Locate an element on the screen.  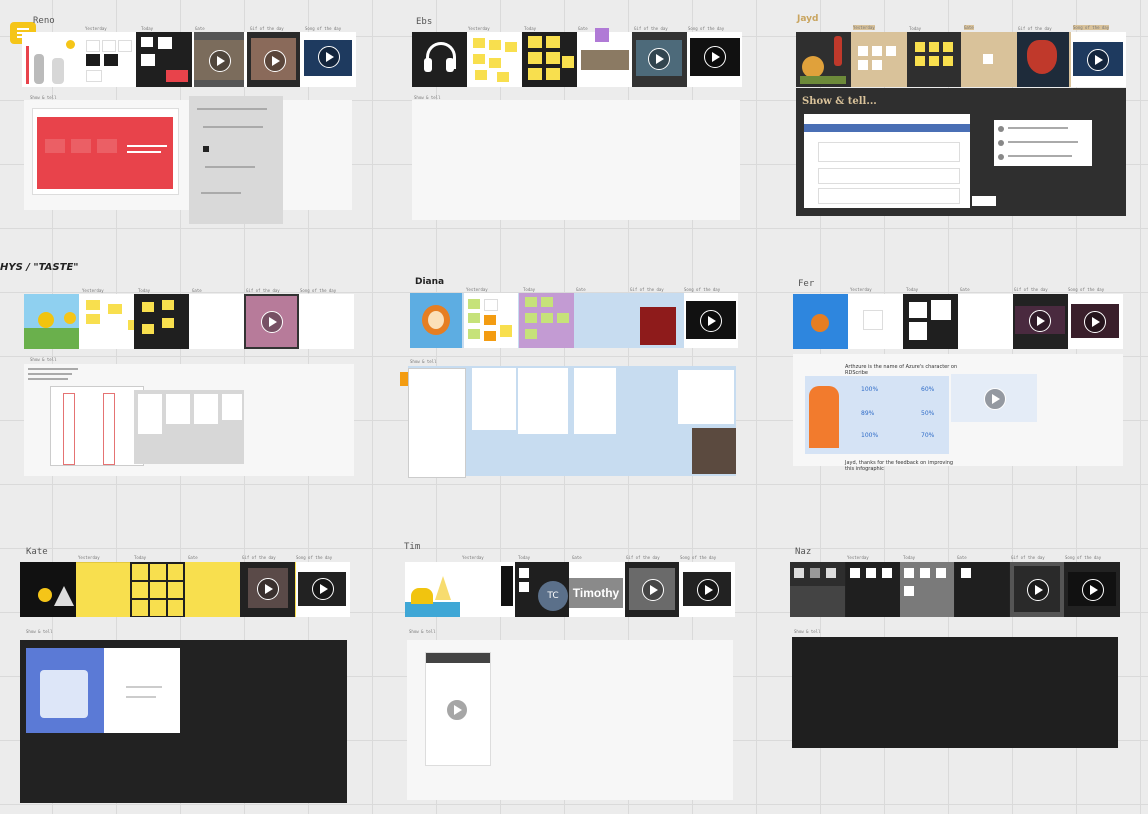
infographic: 100% 60% 89% 50% 100% 70% is located at coordinates (877, 415).